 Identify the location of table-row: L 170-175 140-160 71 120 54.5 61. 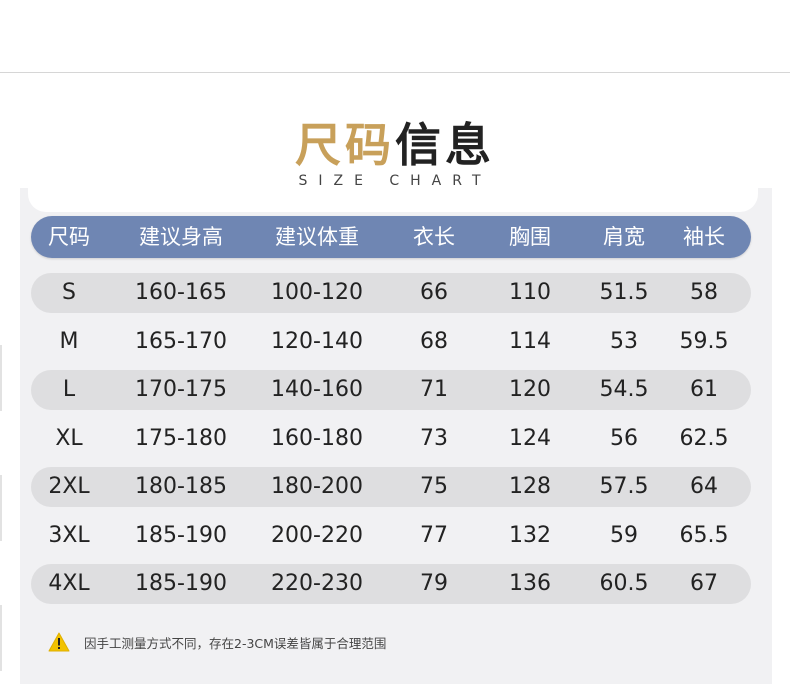
(391, 390).